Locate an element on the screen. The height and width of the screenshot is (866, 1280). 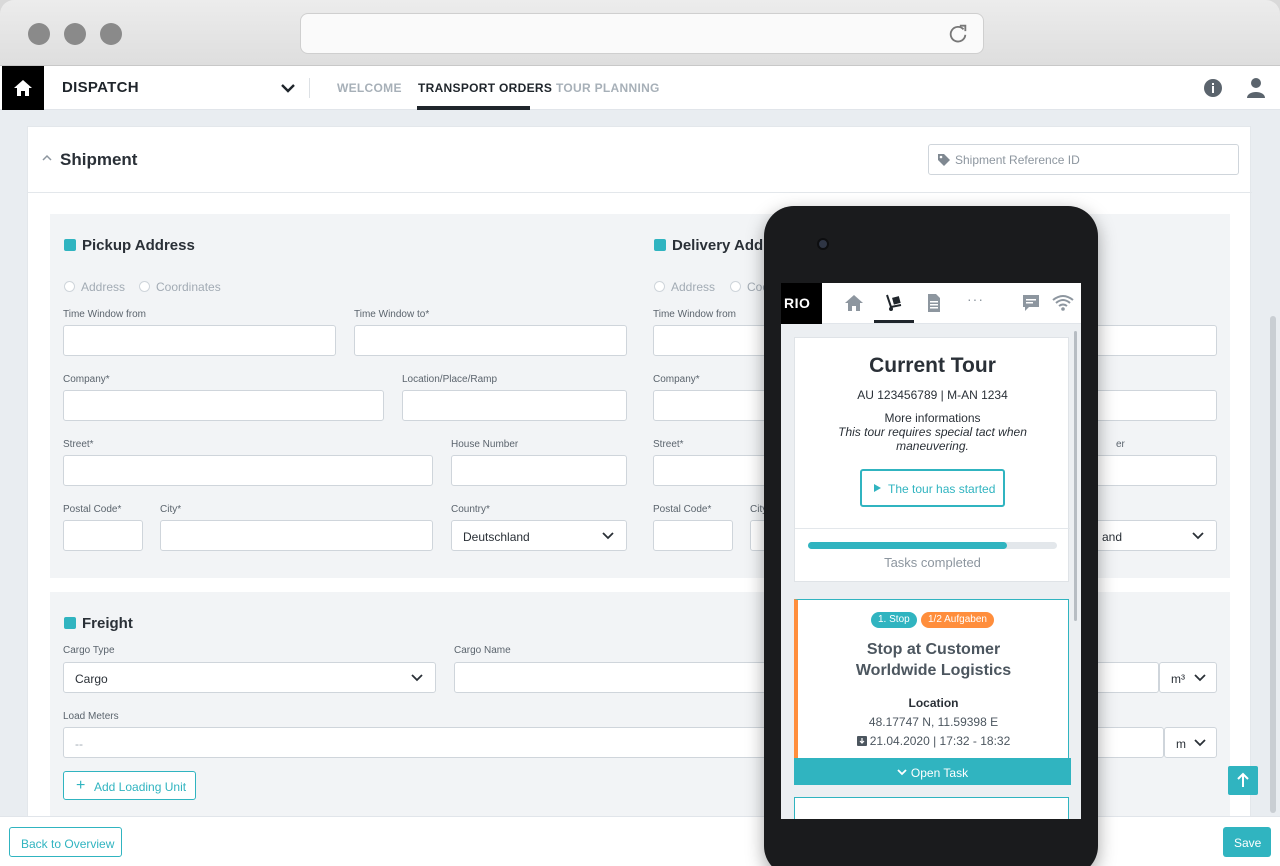
home-icon is located at coordinates (854, 303).